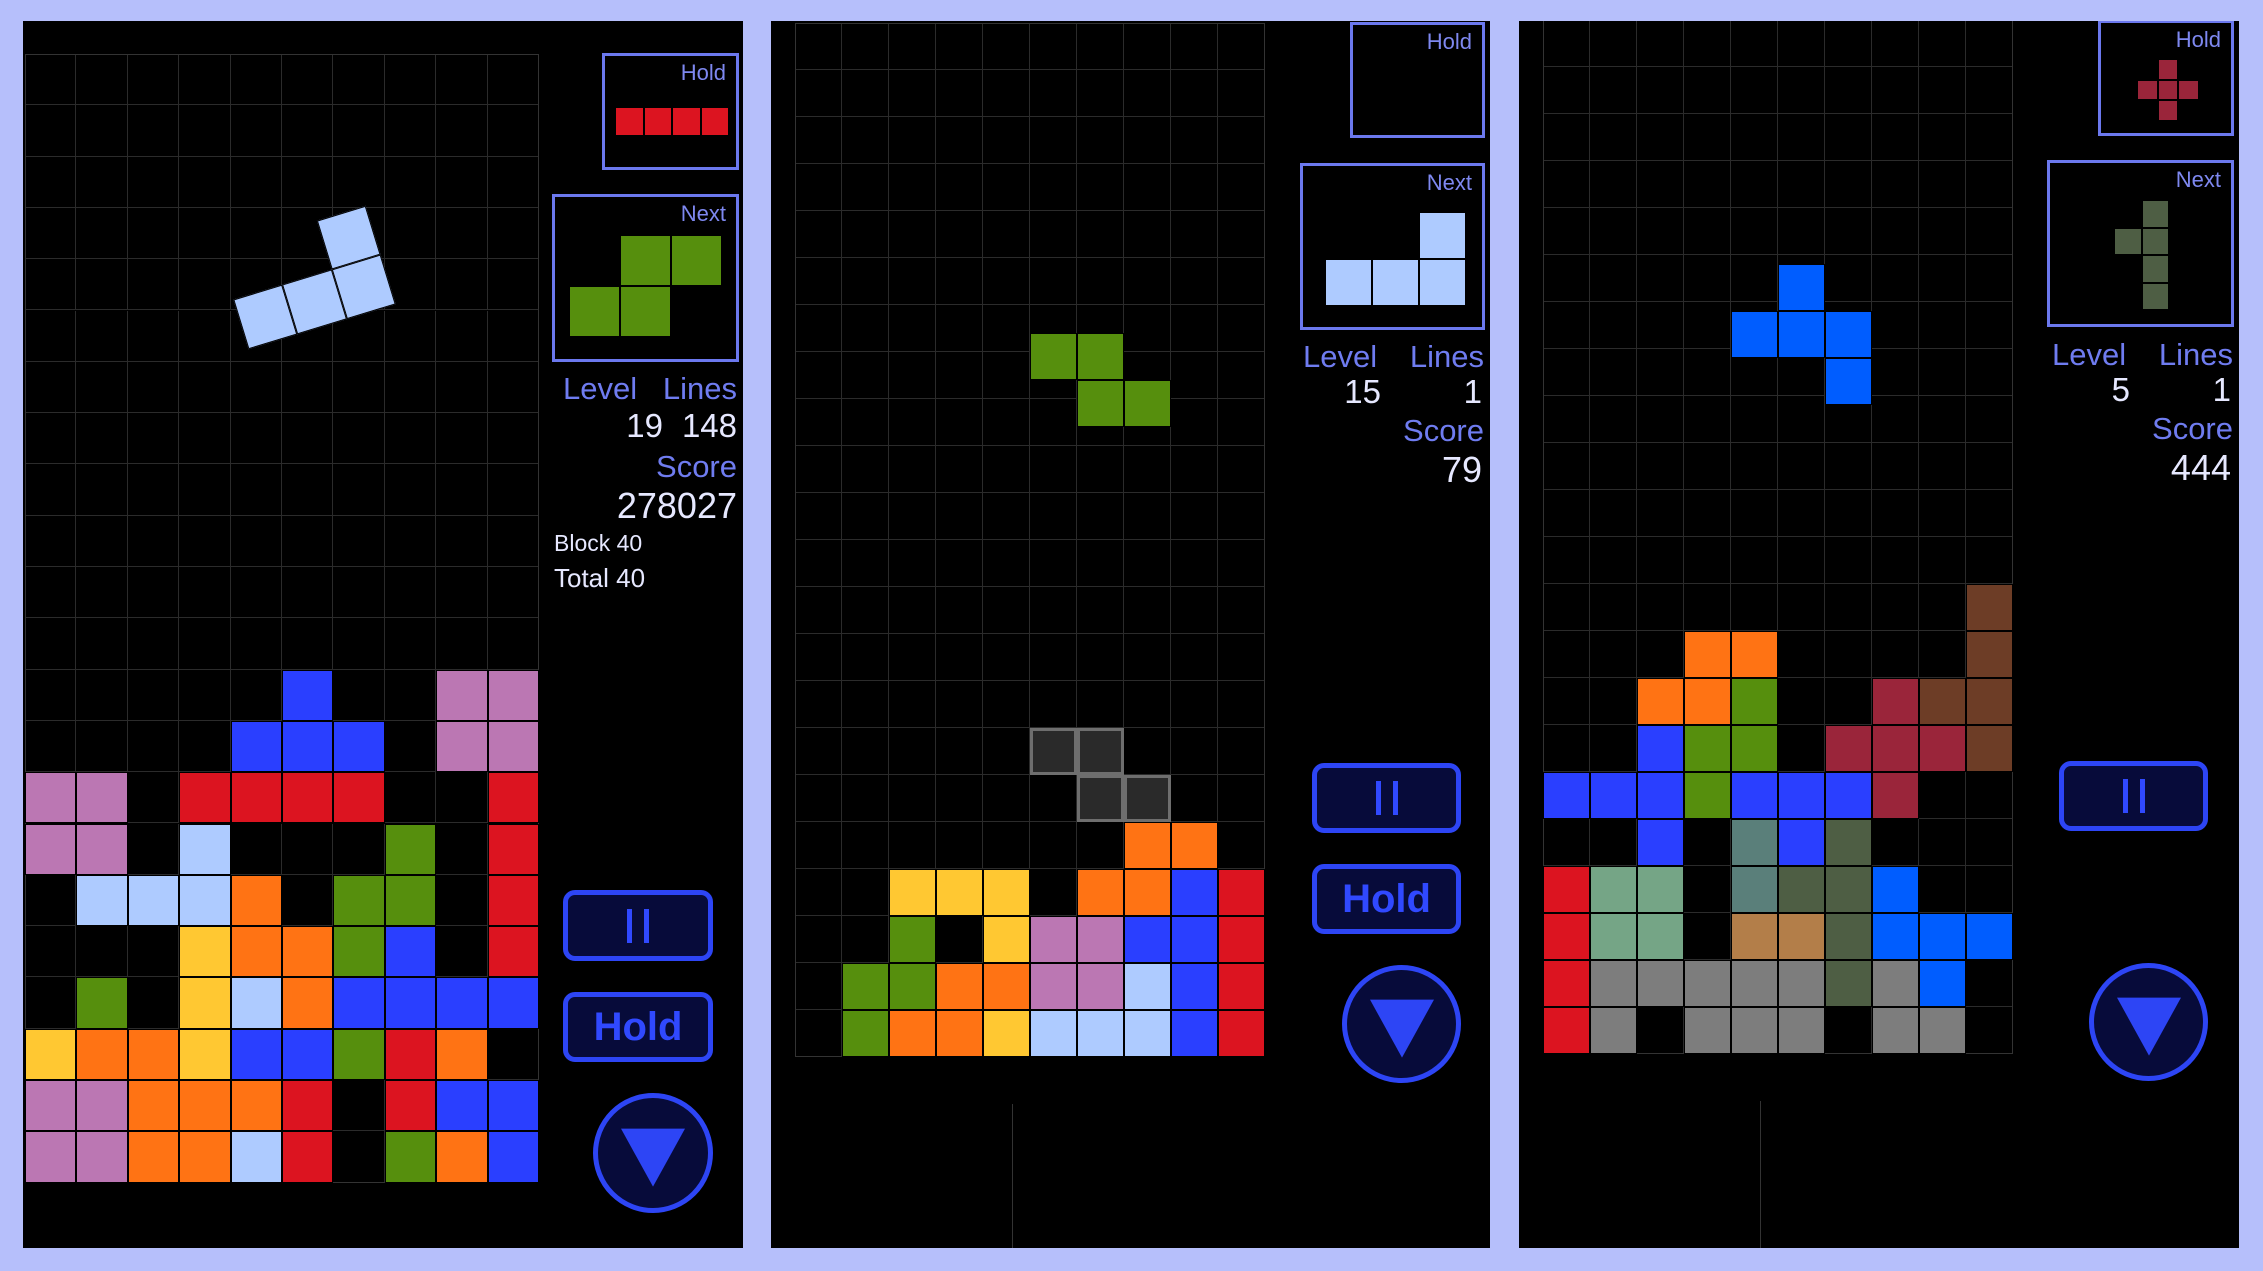 This screenshot has height=1271, width=2263. Describe the element at coordinates (2120, 389) in the screenshot. I see `level-value: 5` at that location.